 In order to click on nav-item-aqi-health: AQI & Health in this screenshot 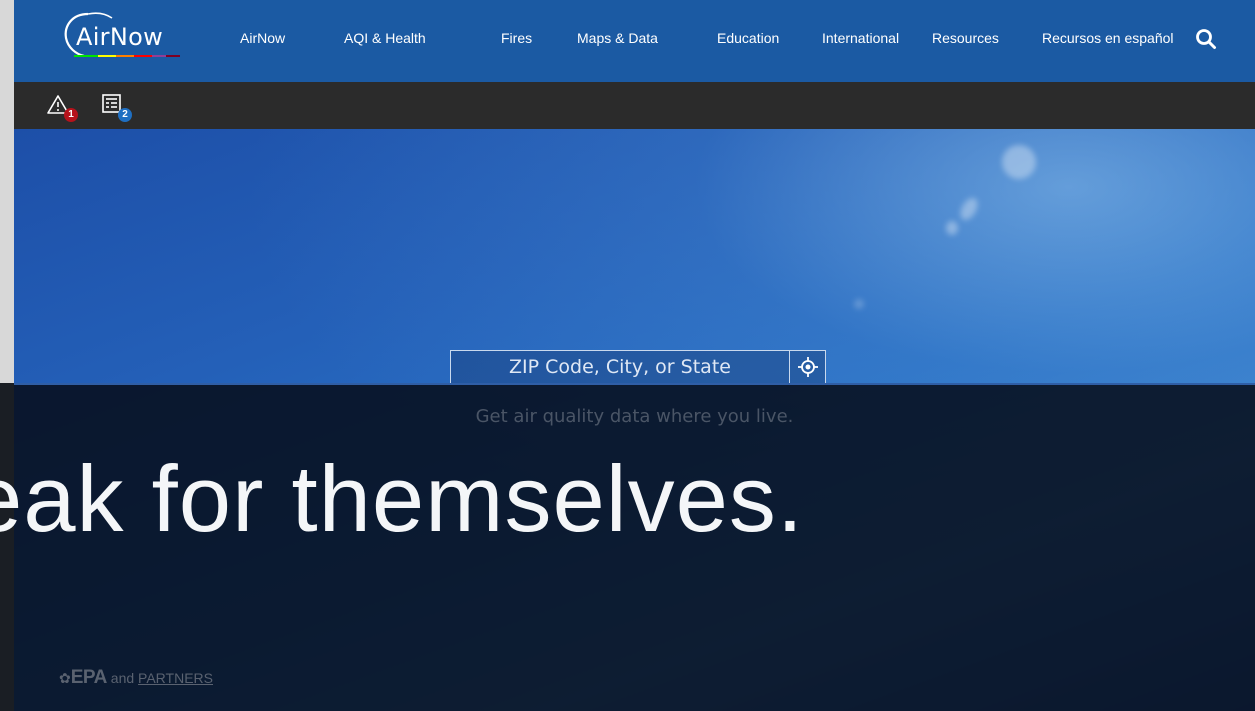, I will do `click(385, 38)`.